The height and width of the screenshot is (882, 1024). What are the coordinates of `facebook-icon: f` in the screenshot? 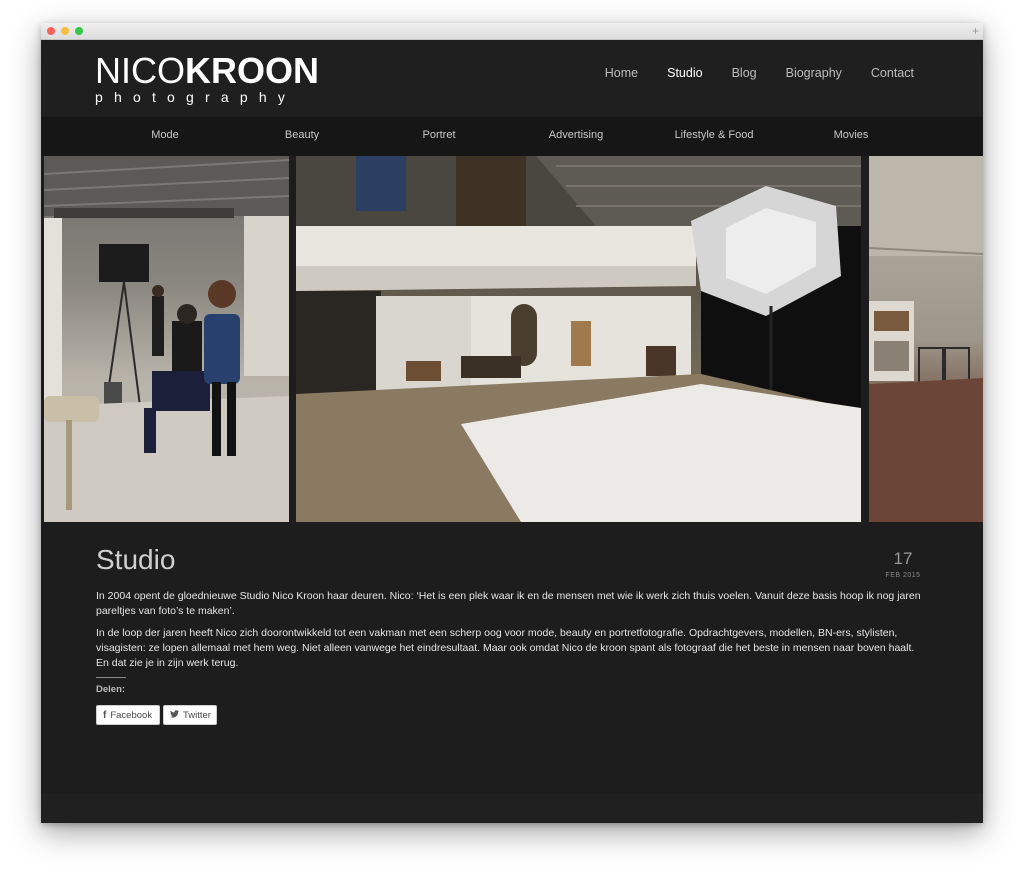 It's located at (105, 715).